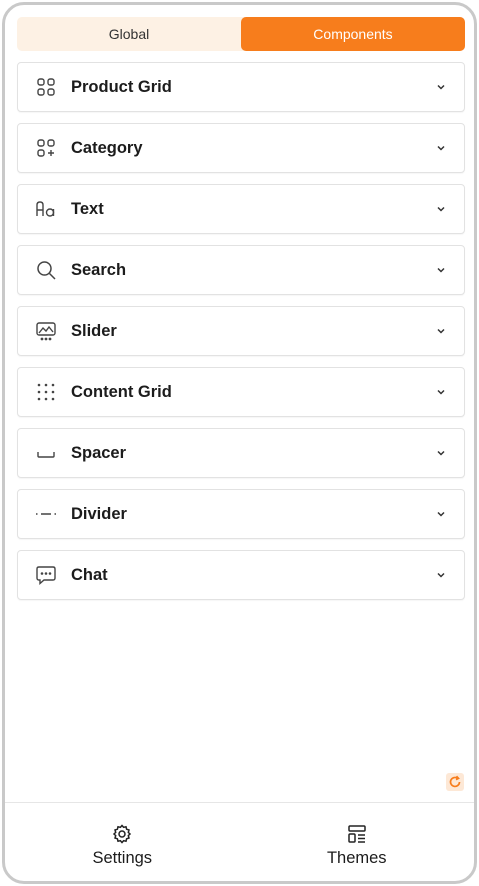 The image size is (479, 886). What do you see at coordinates (89, 574) in the screenshot?
I see `component-label: Chat` at bounding box center [89, 574].